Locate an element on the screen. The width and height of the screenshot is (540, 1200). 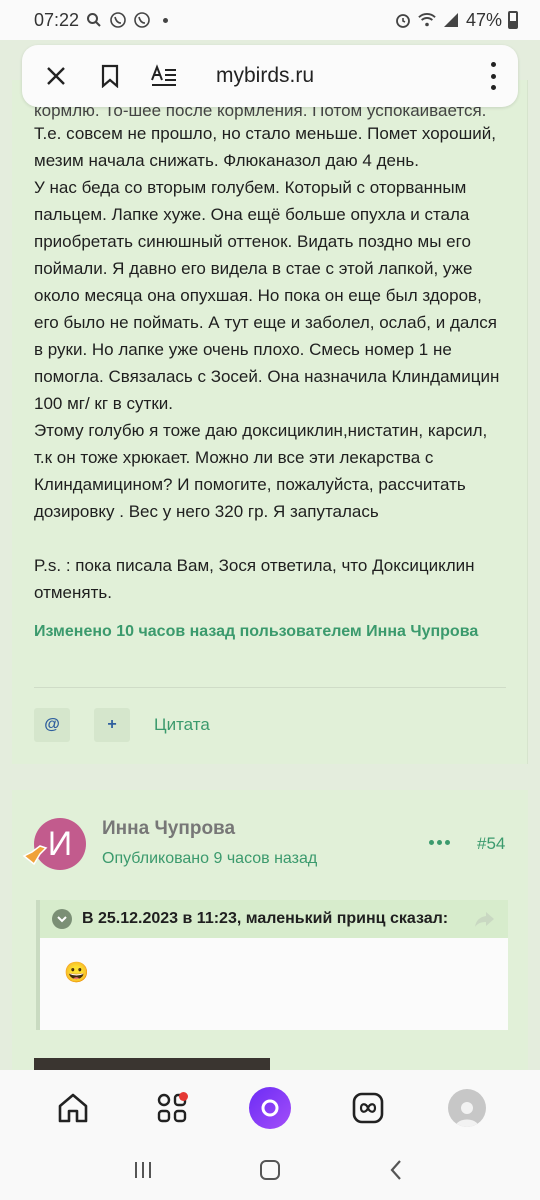
notification-dot-icon is located at coordinates (166, 20).